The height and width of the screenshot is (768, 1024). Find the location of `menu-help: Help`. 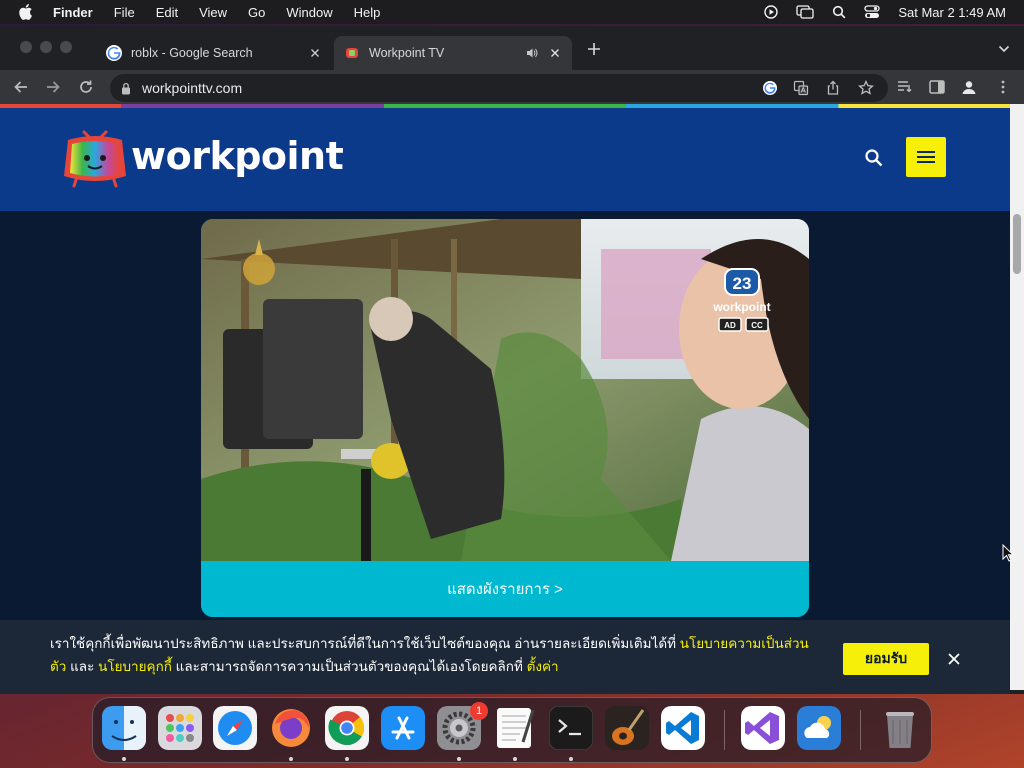

menu-help: Help is located at coordinates (367, 12).